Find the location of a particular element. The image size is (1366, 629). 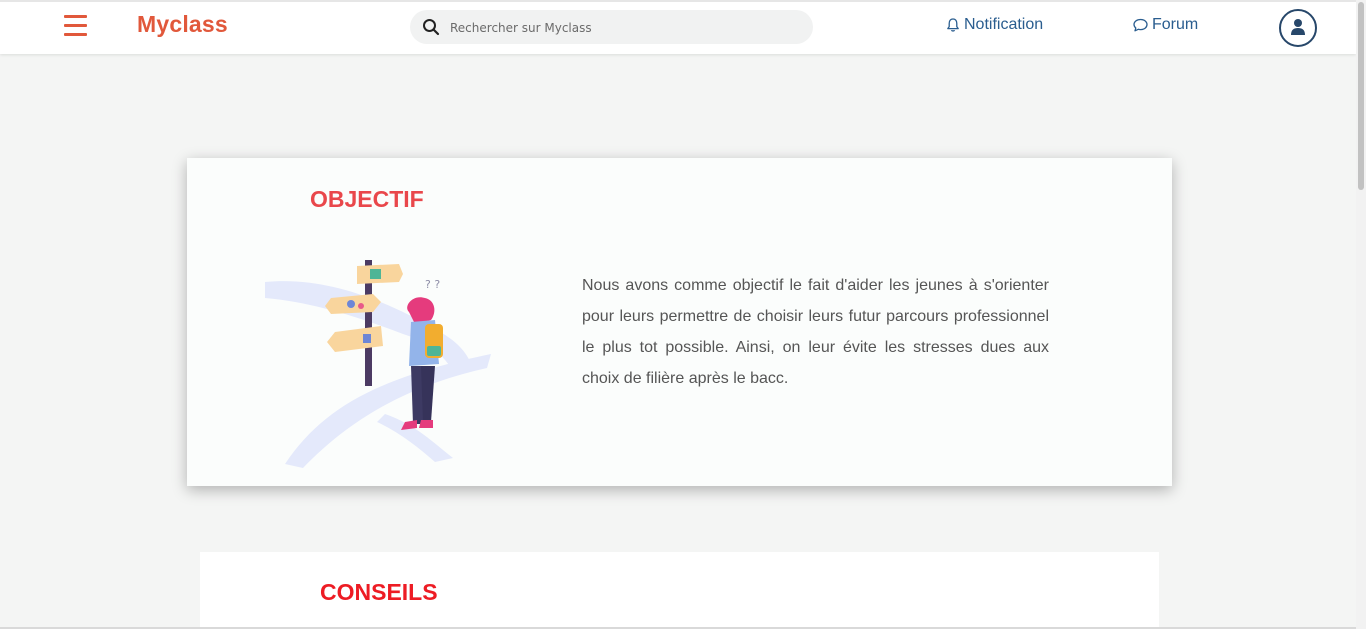

notification-label: Notification is located at coordinates (1004, 24).